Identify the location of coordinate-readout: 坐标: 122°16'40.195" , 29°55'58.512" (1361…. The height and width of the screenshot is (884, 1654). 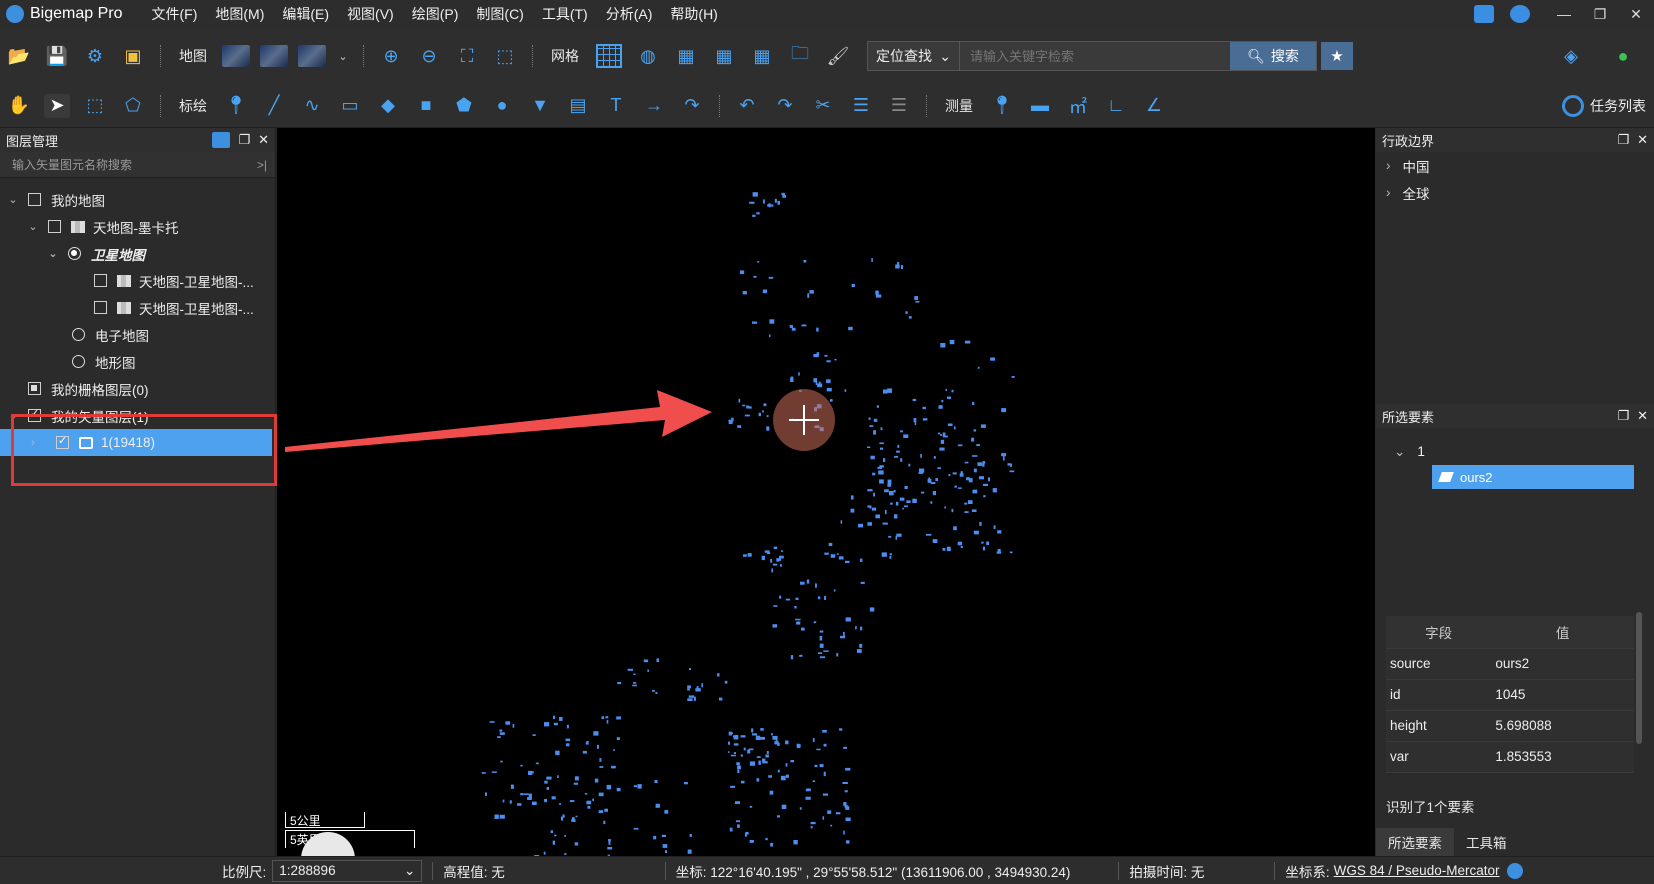
(873, 872).